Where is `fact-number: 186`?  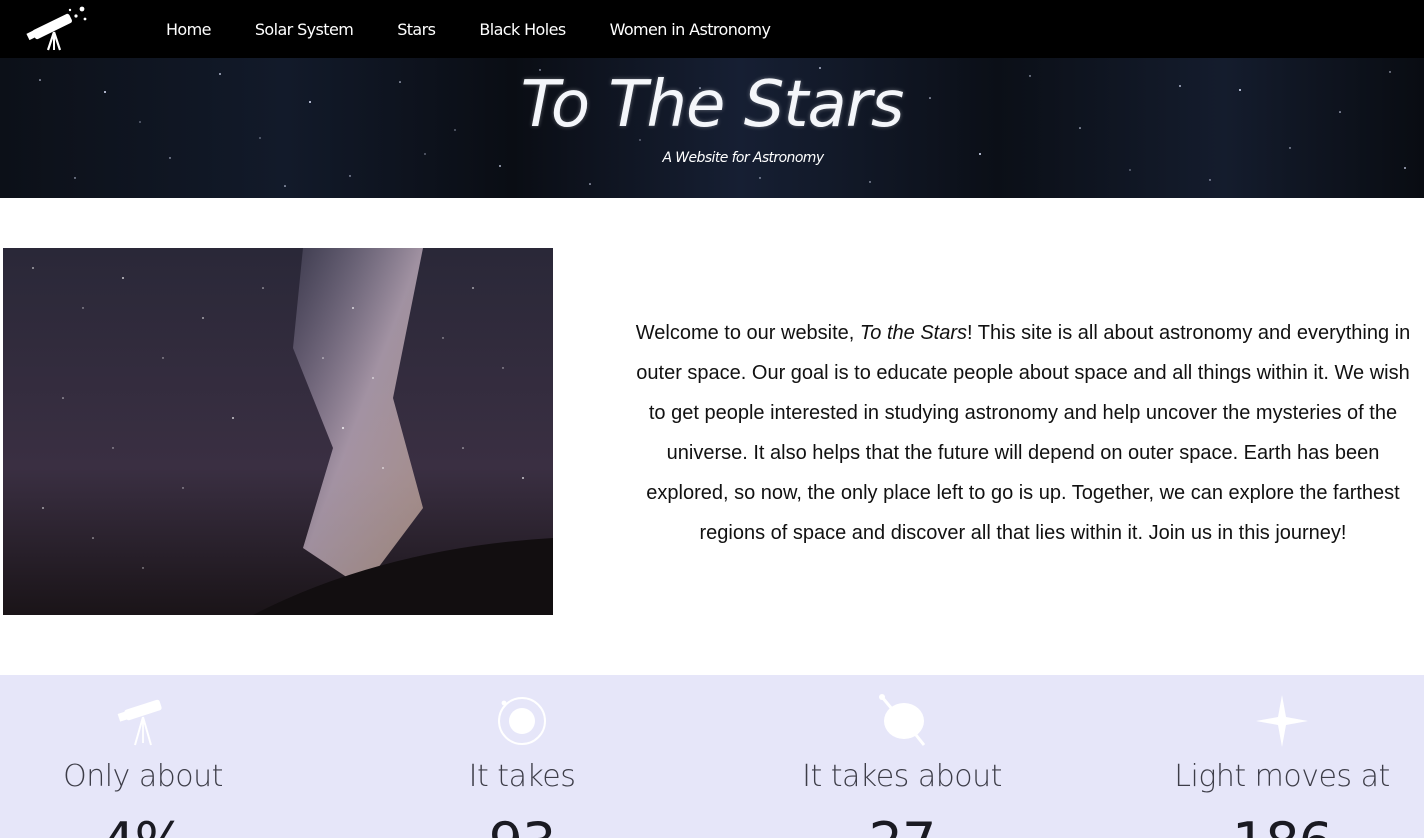 fact-number: 186 is located at coordinates (1264, 824).